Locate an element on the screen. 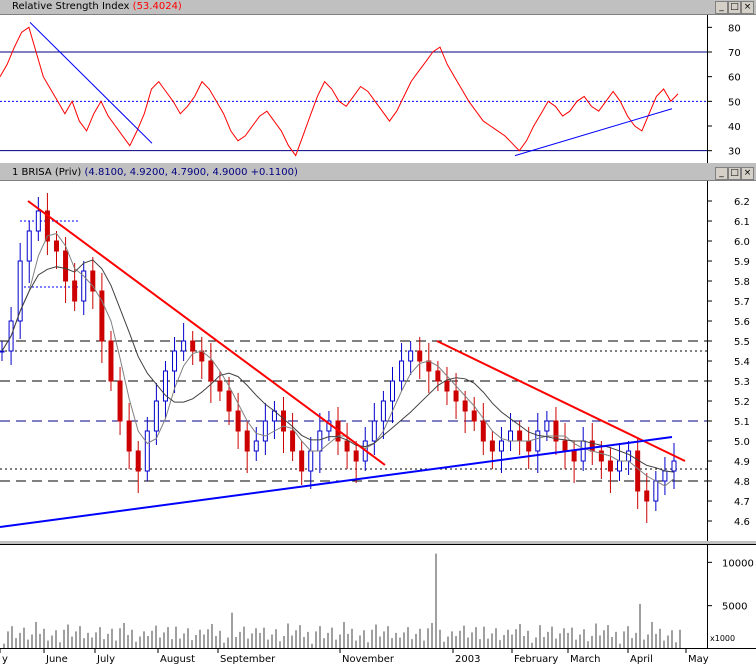 The width and height of the screenshot is (756, 666). rsi-value: (53.4024) is located at coordinates (157, 6).